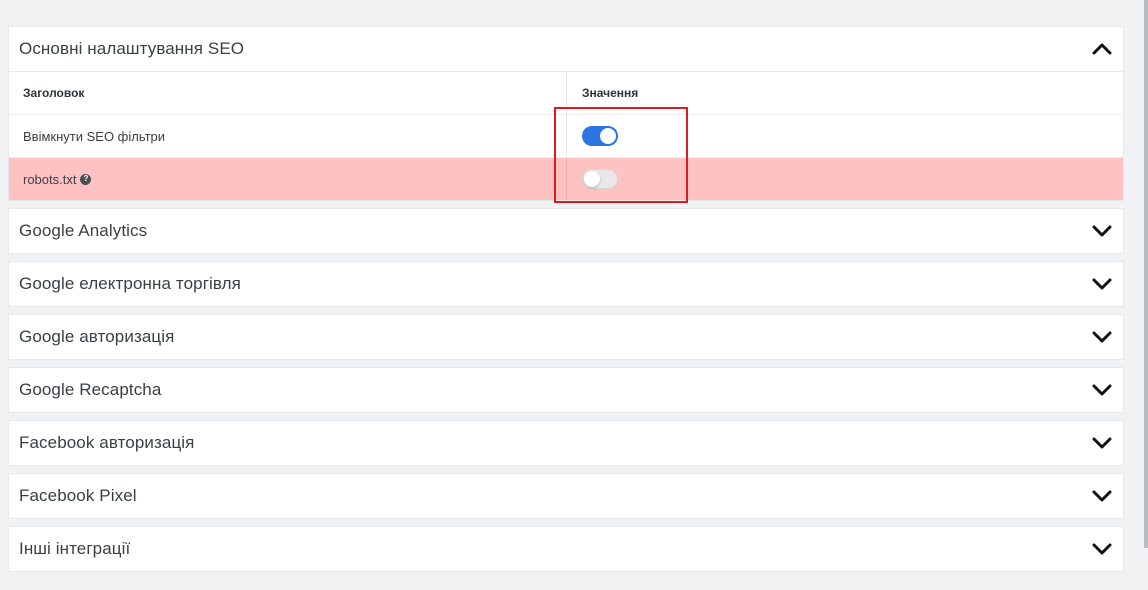  What do you see at coordinates (566, 49) in the screenshot?
I see `seo-settings-panel-header: Основні налаштування SEO` at bounding box center [566, 49].